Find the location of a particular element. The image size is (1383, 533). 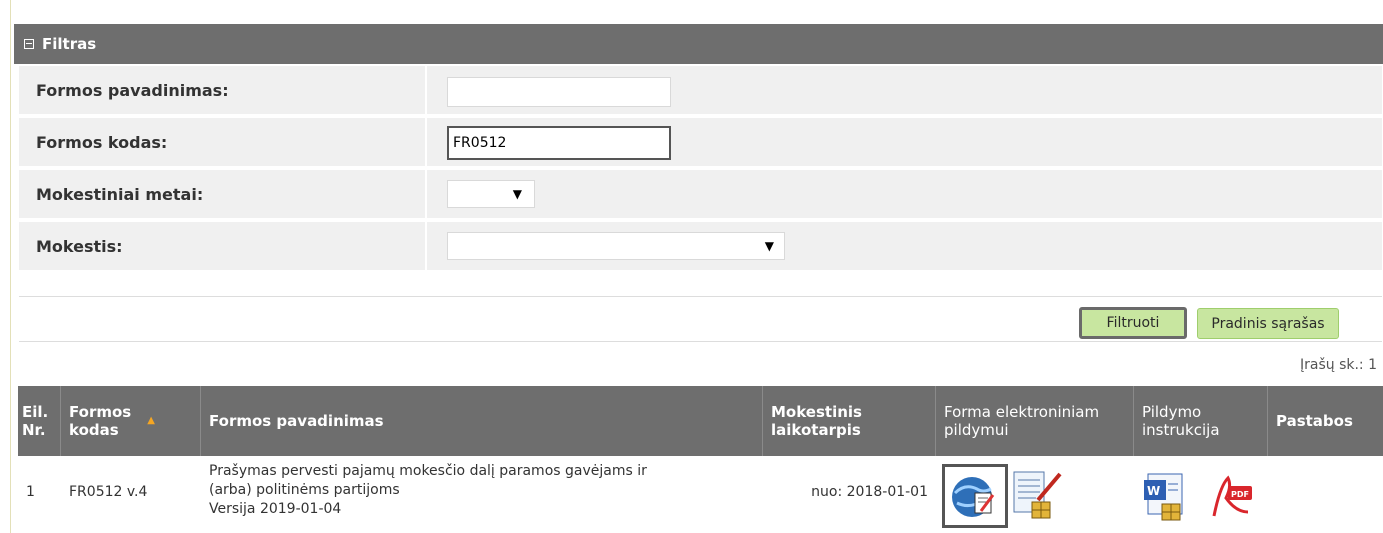

svg-text: PDF is located at coordinates (1240, 494).